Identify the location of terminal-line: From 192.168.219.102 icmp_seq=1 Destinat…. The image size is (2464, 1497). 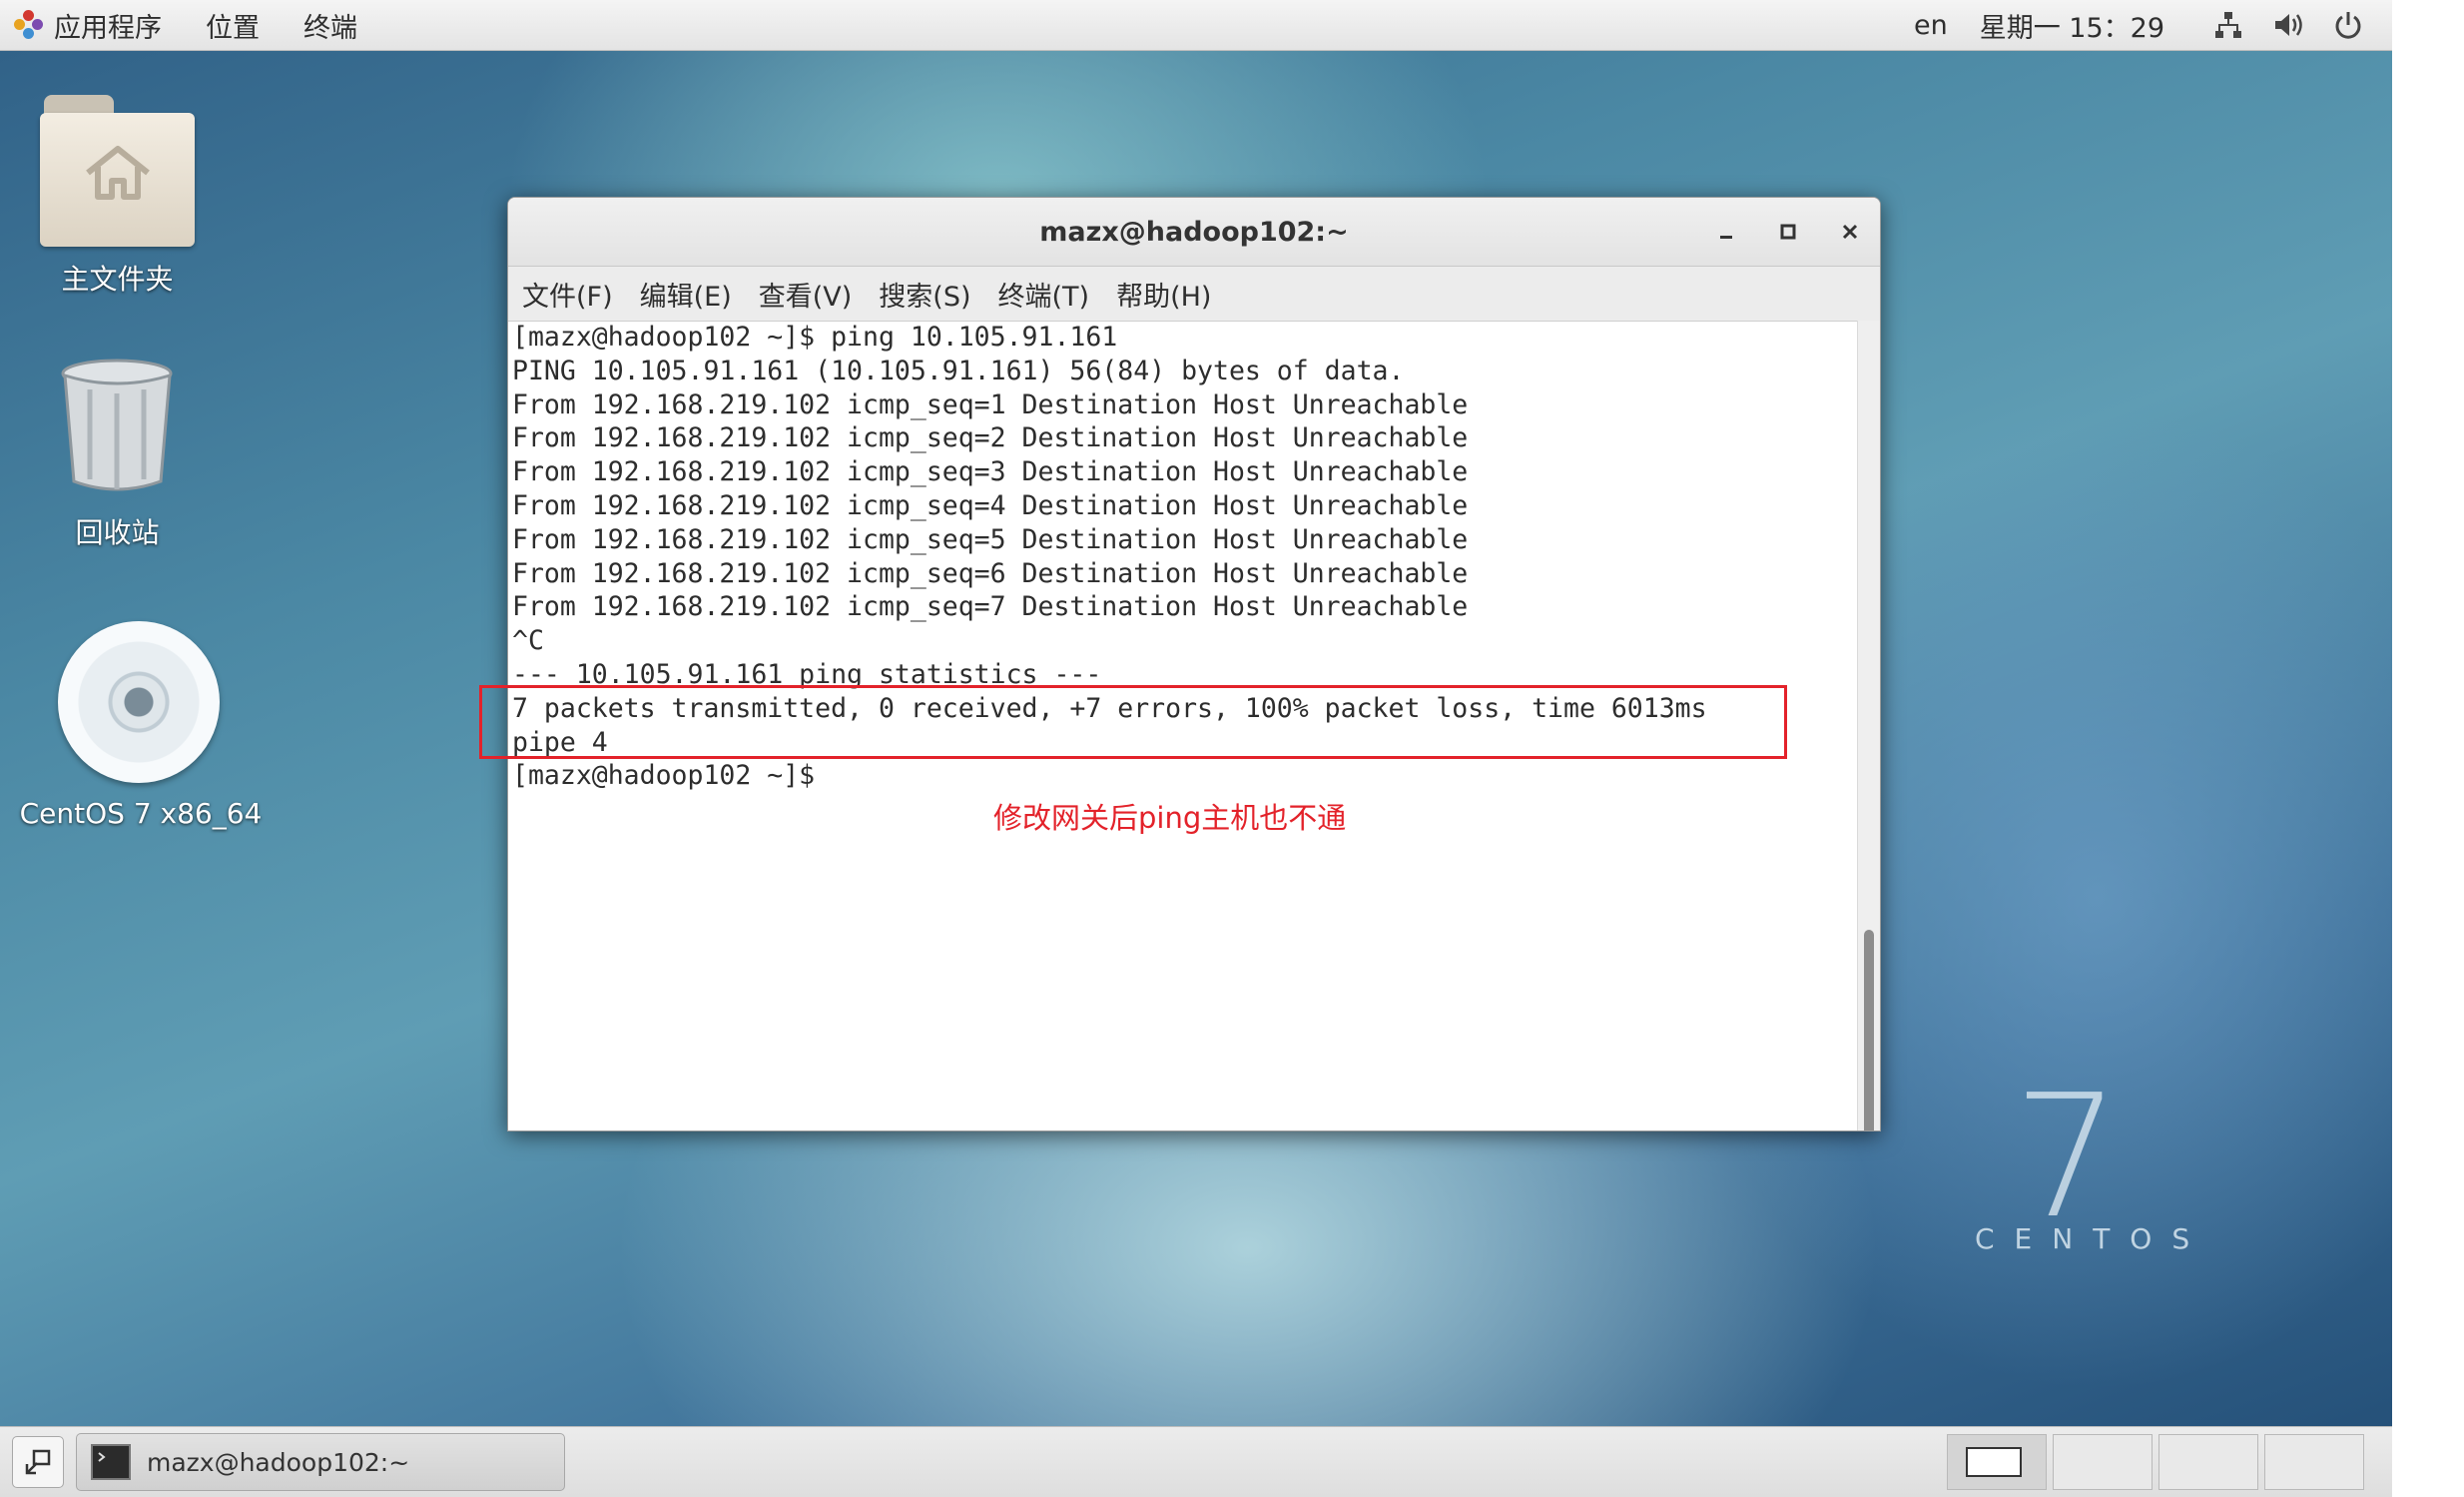
(990, 404).